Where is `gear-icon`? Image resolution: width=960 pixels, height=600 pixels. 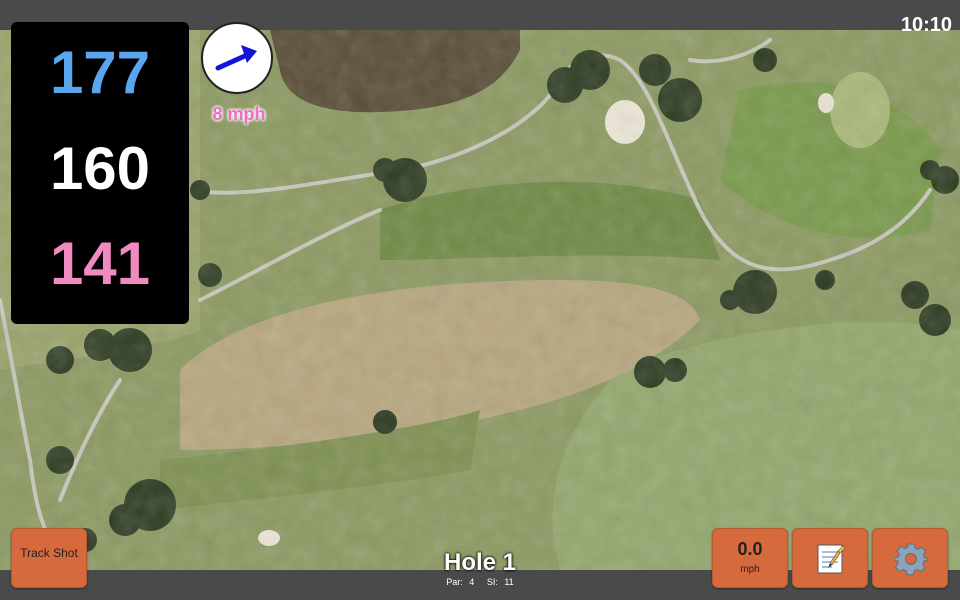
gear-icon is located at coordinates (911, 559).